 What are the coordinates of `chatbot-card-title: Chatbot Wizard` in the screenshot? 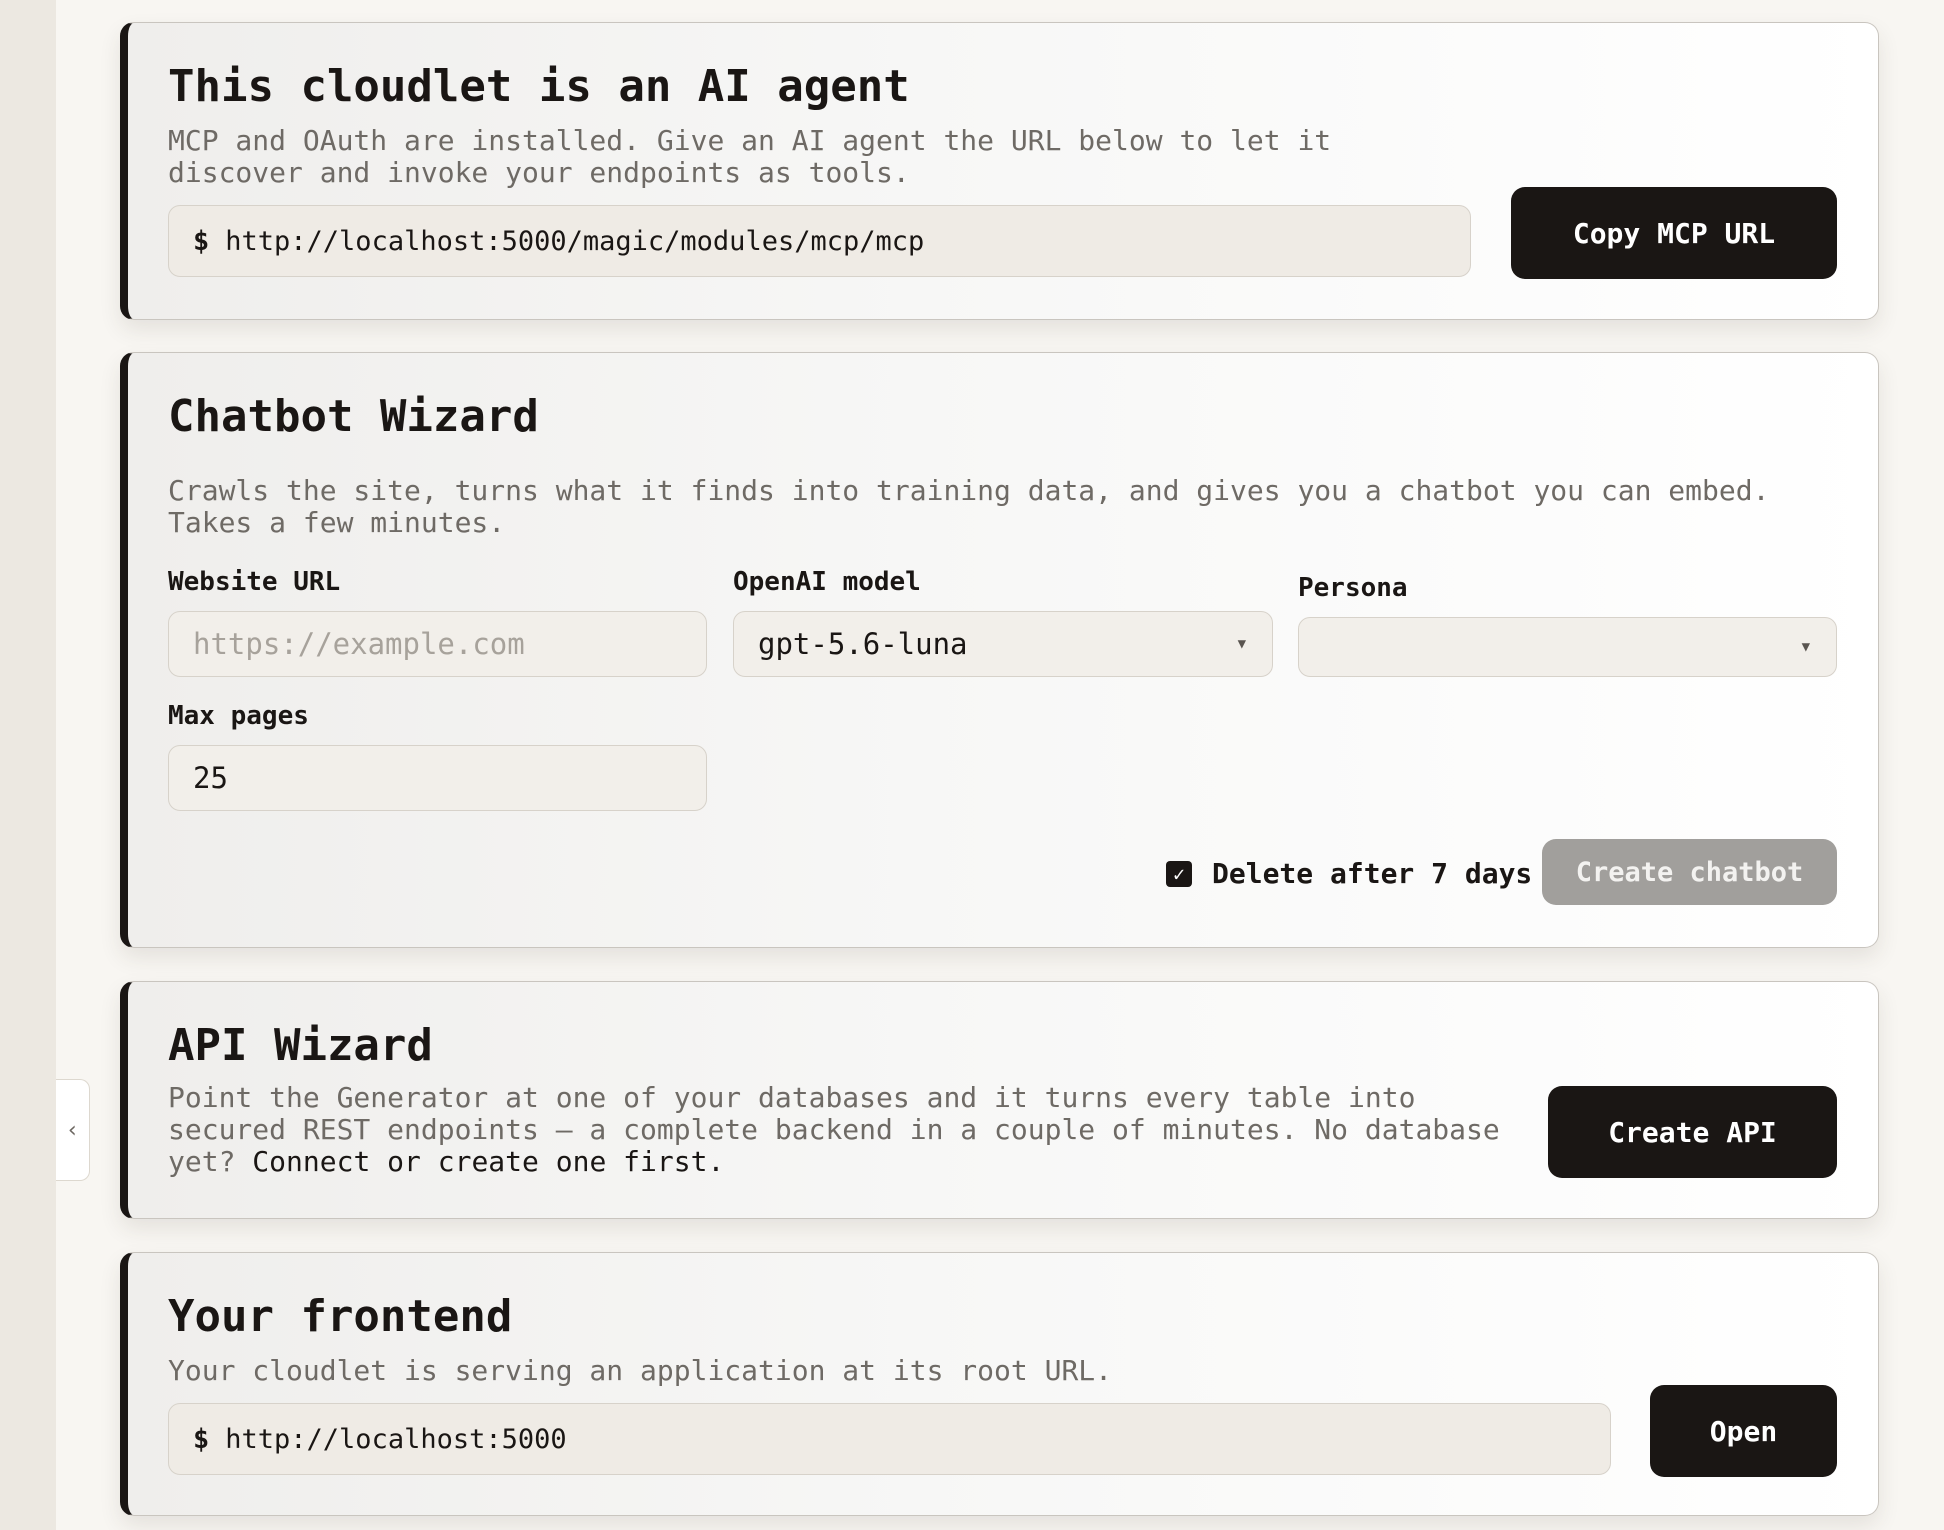 It's located at (353, 416).